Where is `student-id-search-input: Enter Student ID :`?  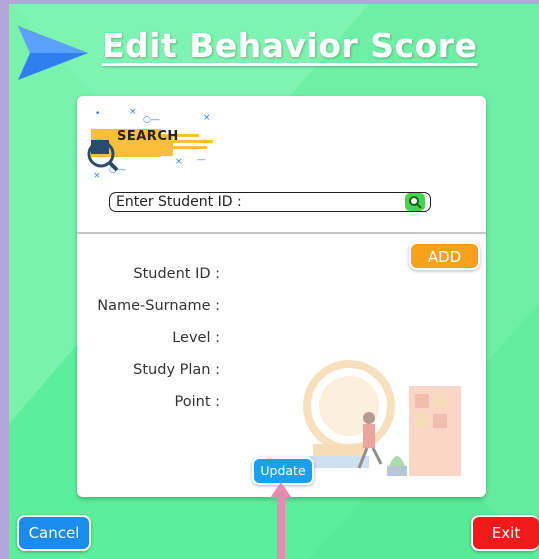
student-id-search-input: Enter Student ID : is located at coordinates (270, 202).